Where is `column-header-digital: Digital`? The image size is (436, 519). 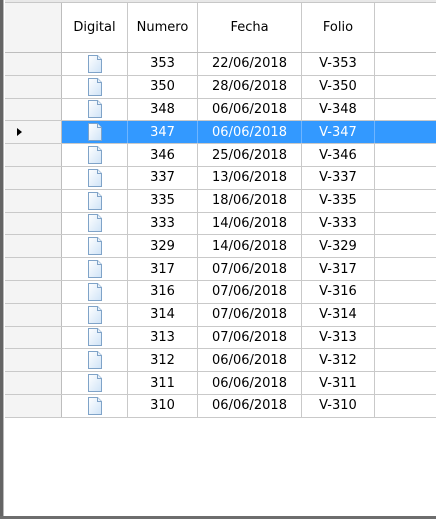
column-header-digital: Digital is located at coordinates (95, 27).